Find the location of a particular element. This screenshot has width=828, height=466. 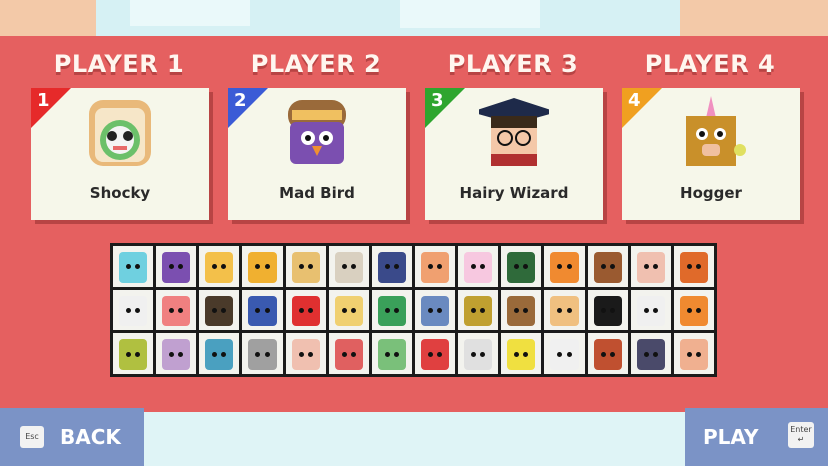

player-2-card: 2 Mad Bird is located at coordinates (317, 154).